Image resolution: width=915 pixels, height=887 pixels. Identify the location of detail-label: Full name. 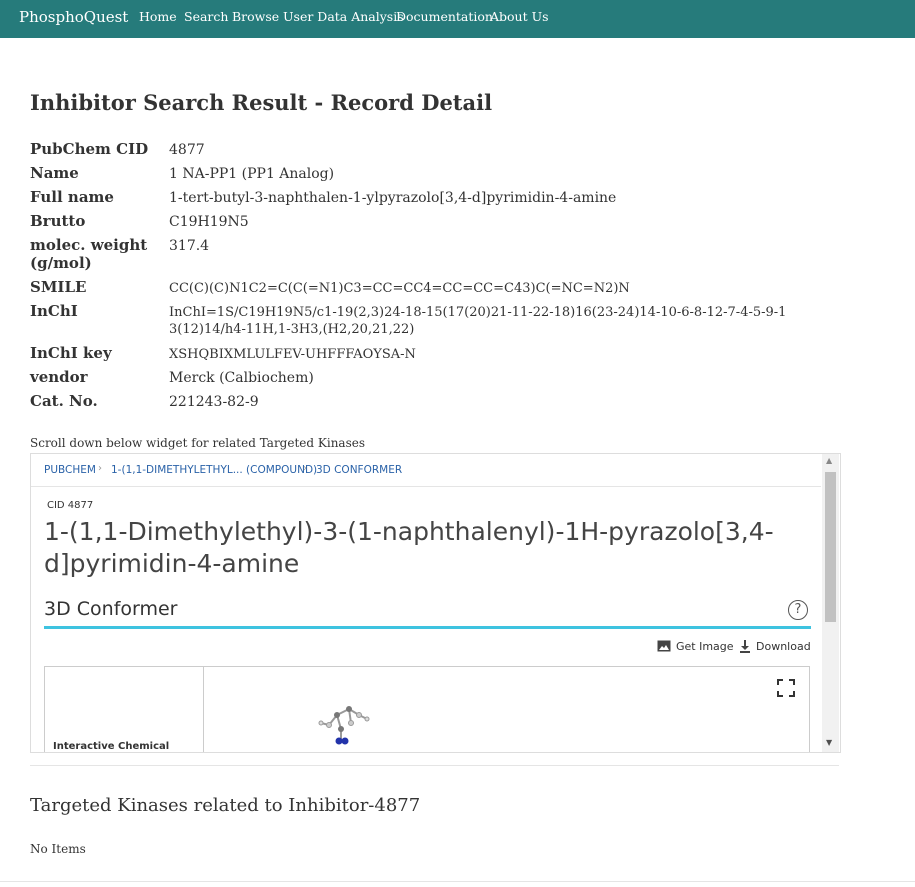
(72, 197).